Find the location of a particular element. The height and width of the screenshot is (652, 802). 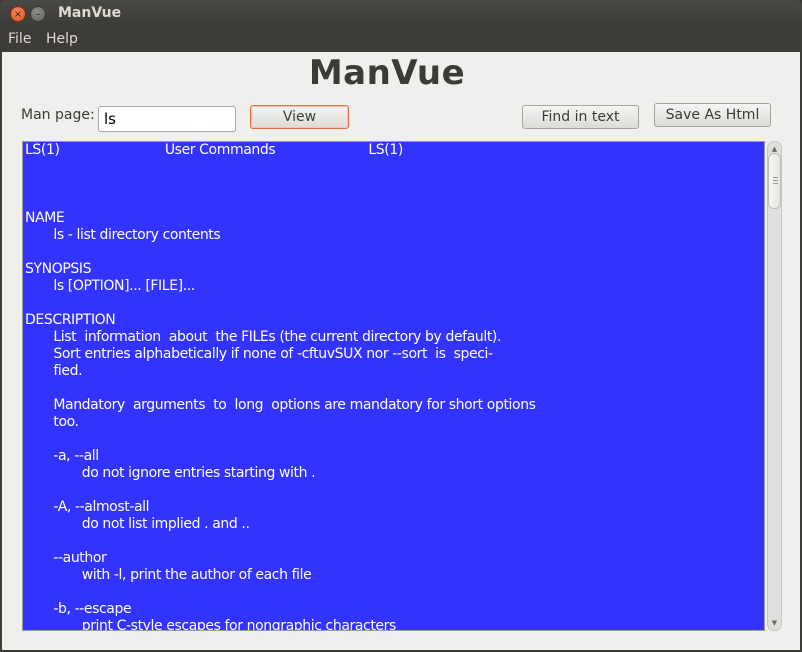

man-page-label: Man page: is located at coordinates (58, 115).